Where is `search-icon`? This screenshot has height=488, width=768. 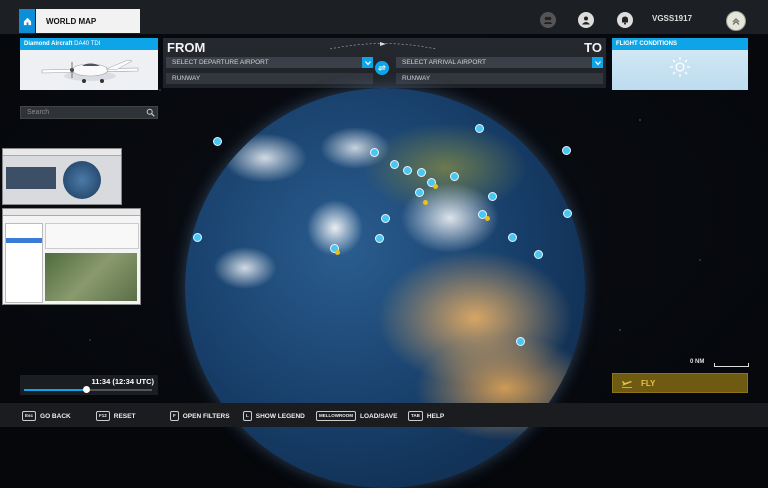
search-icon is located at coordinates (150, 112).